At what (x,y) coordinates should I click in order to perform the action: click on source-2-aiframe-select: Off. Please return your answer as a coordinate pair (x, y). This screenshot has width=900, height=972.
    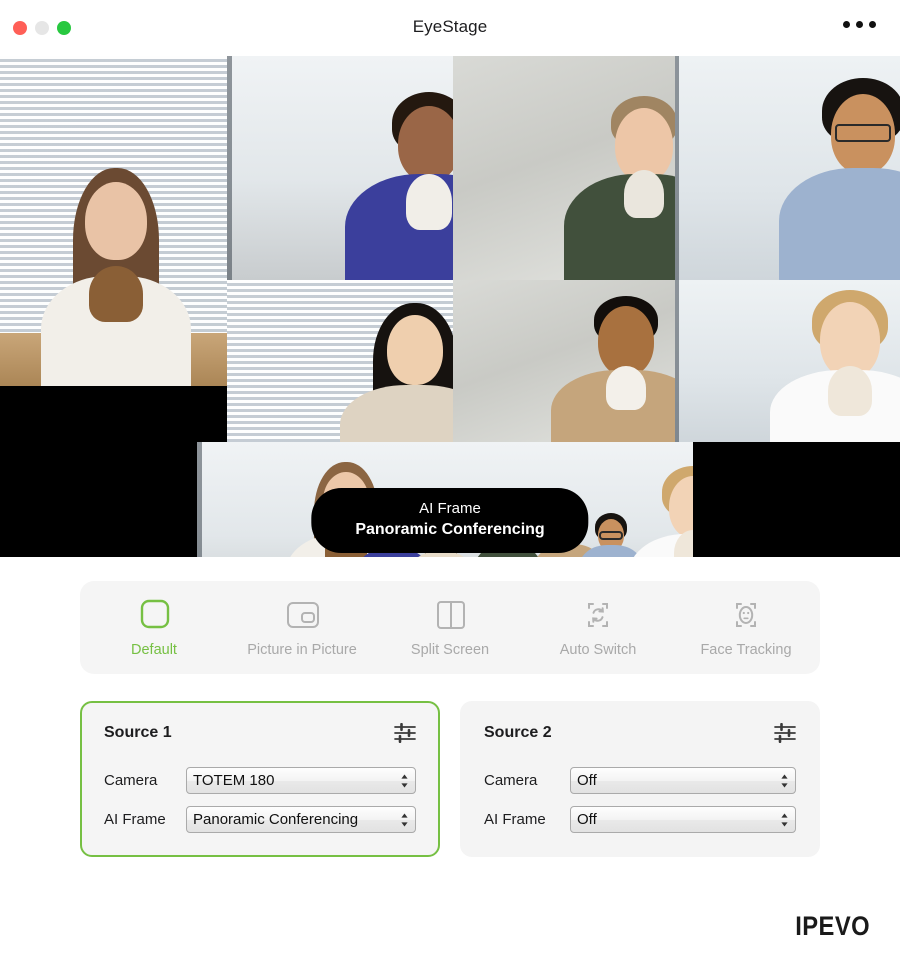
    Looking at the image, I should click on (683, 819).